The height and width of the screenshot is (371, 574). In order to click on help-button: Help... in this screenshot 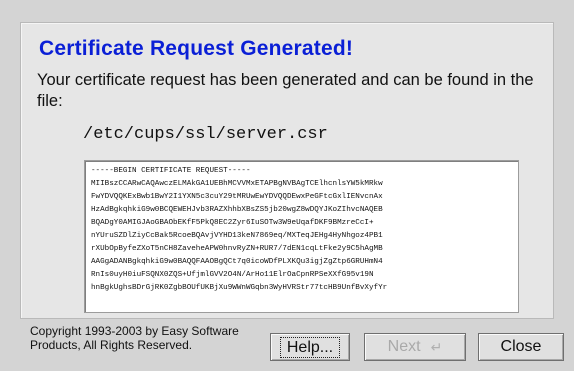, I will do `click(310, 347)`.